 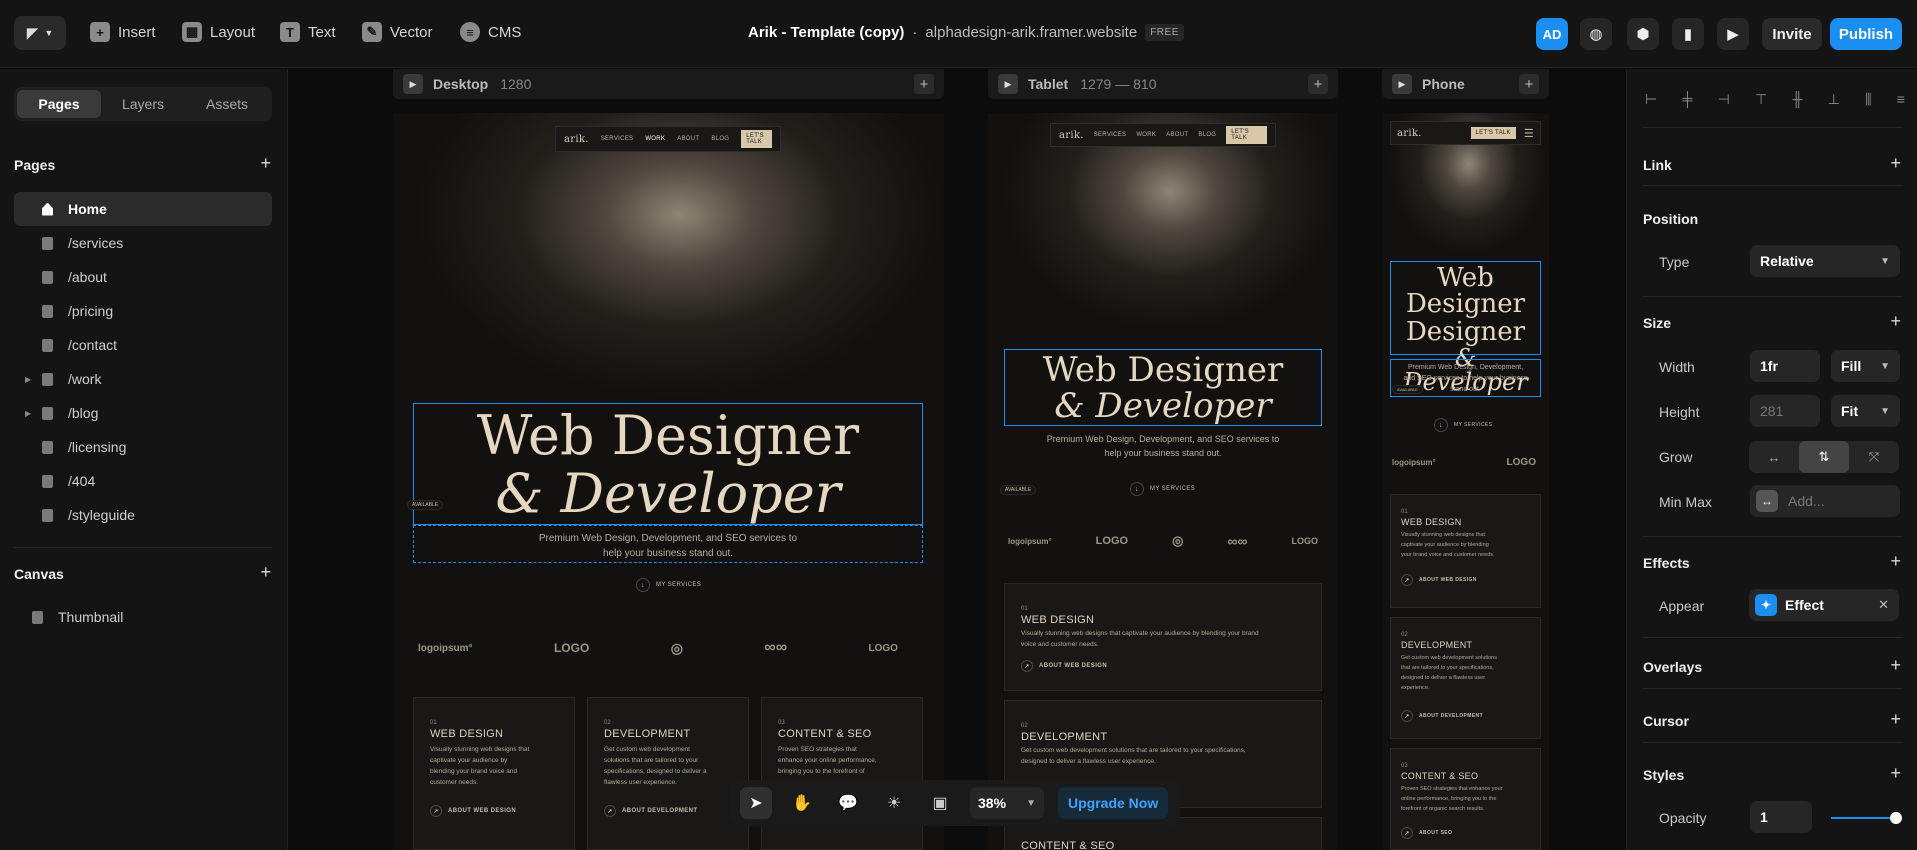 What do you see at coordinates (143, 481) in the screenshot?
I see `page-item-404: /404` at bounding box center [143, 481].